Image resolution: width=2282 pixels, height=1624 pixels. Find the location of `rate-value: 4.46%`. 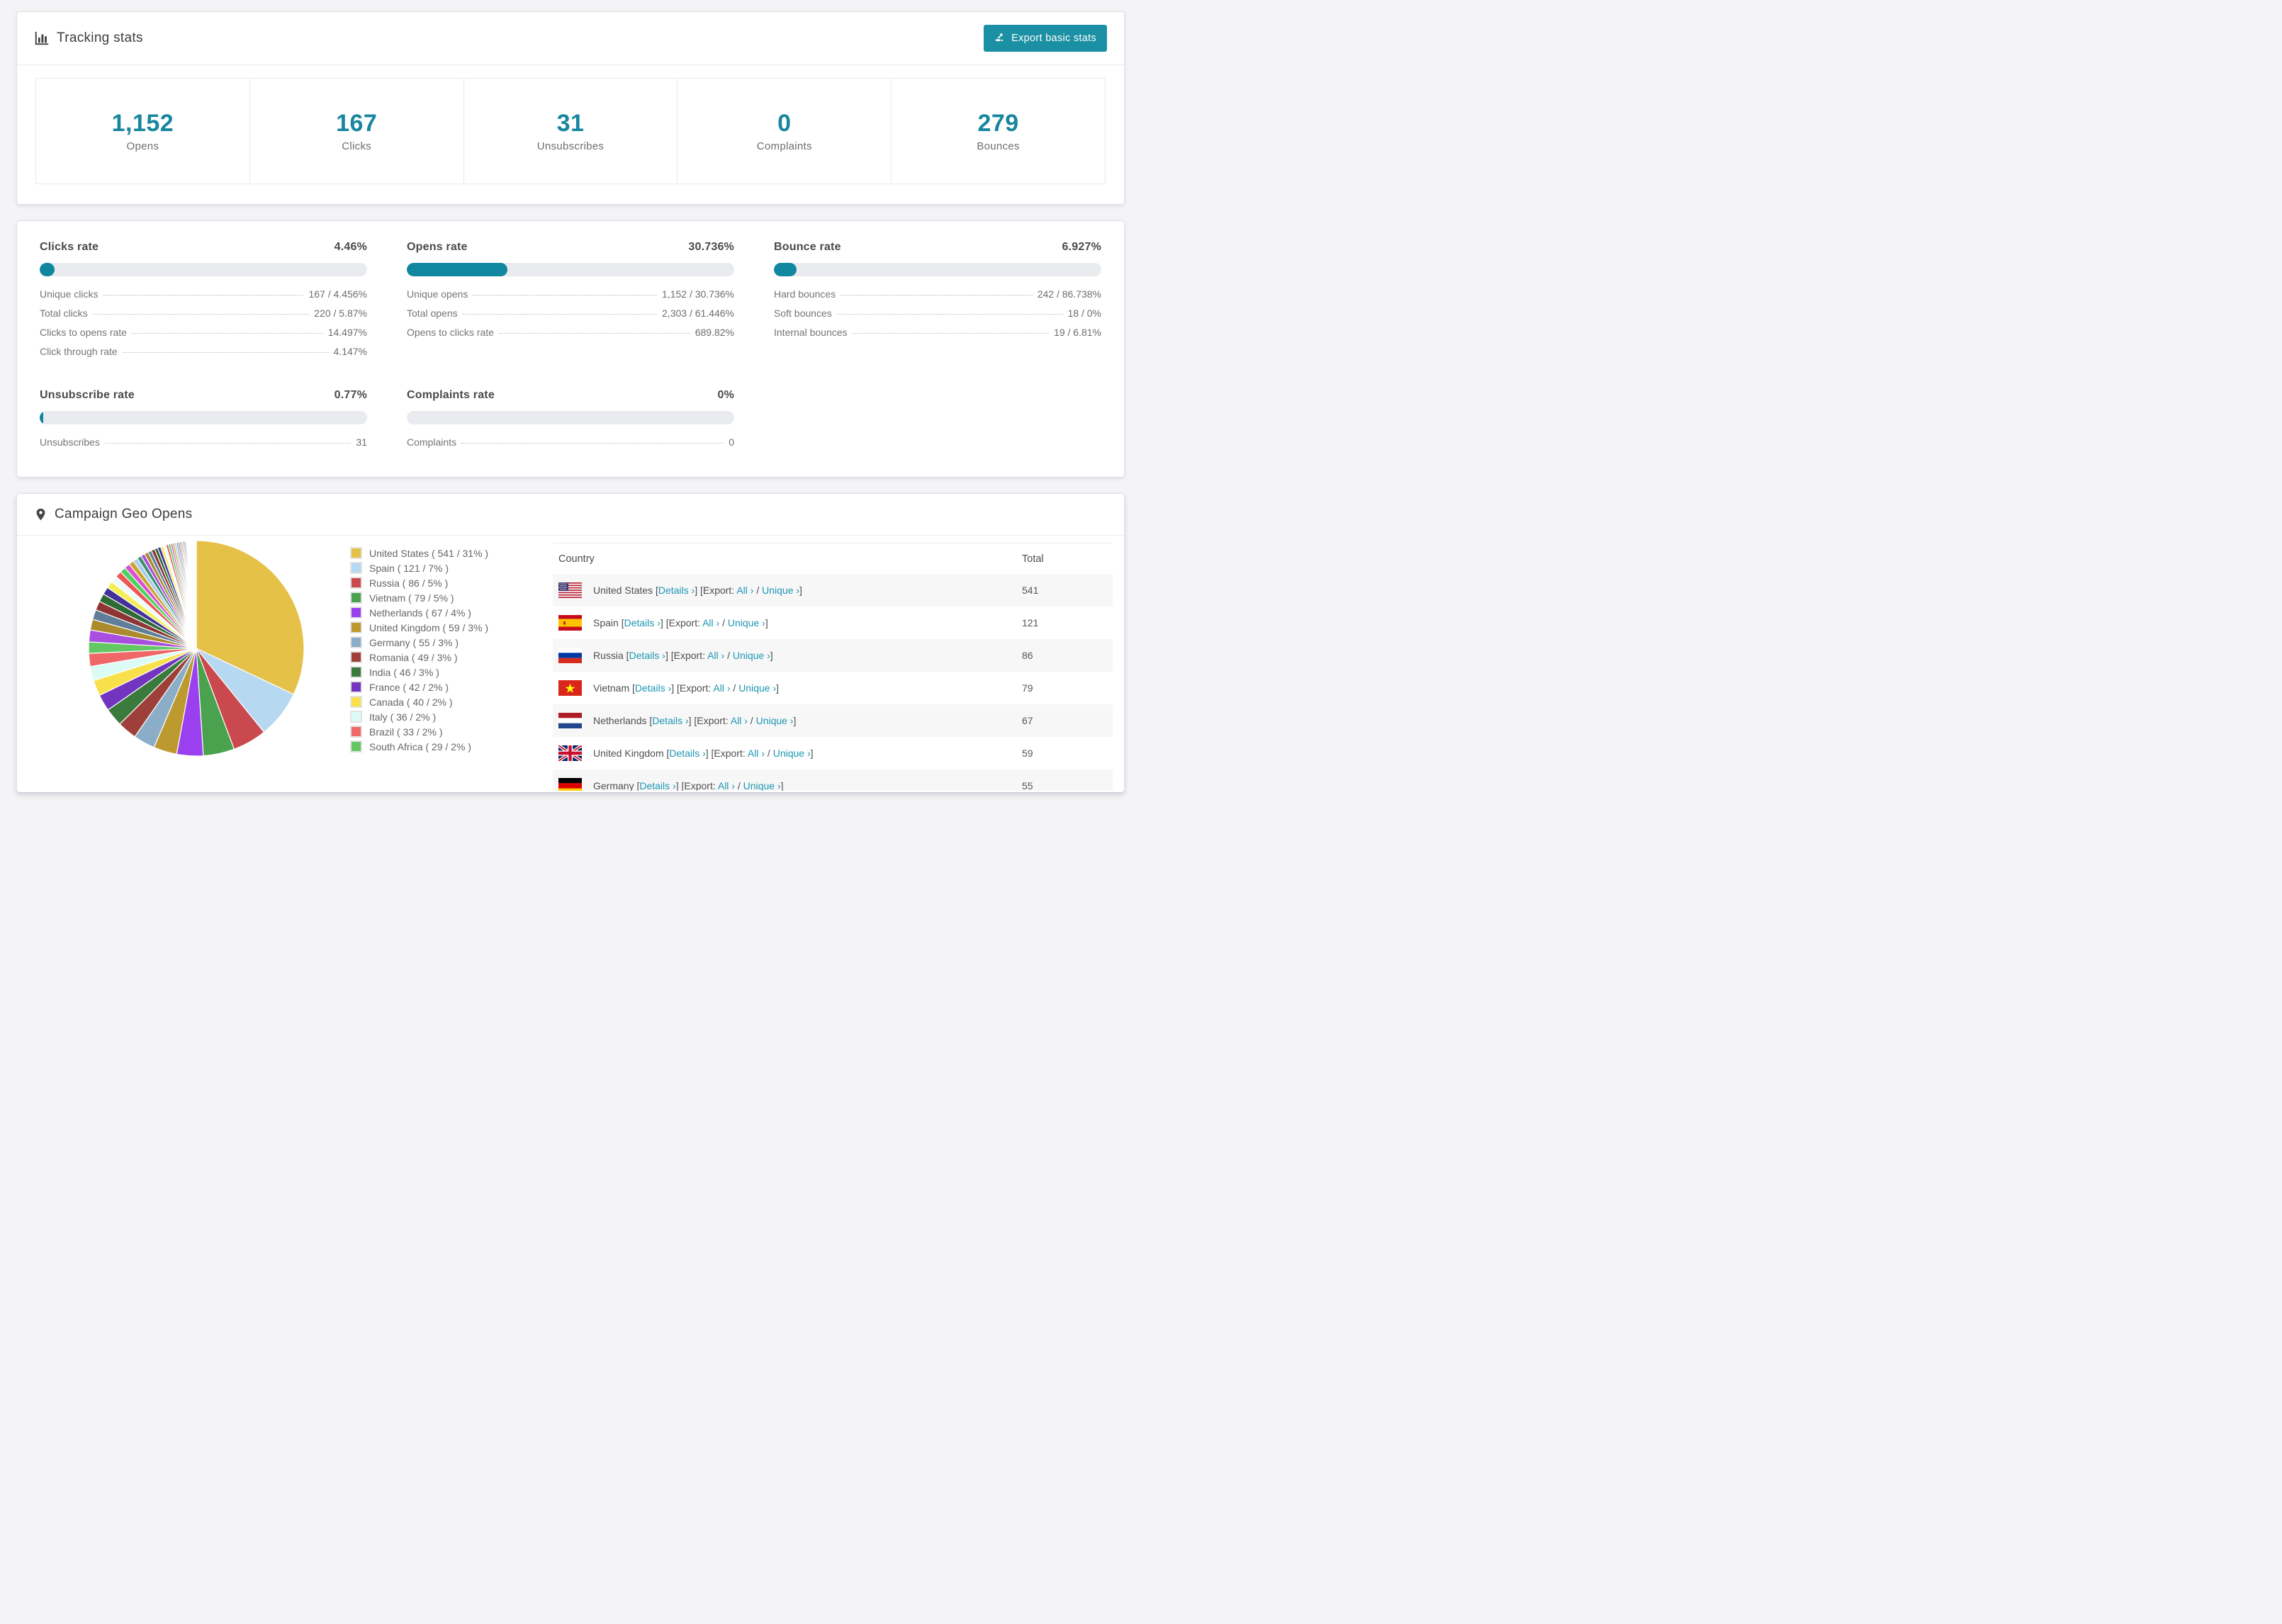

rate-value: 4.46% is located at coordinates (351, 247).